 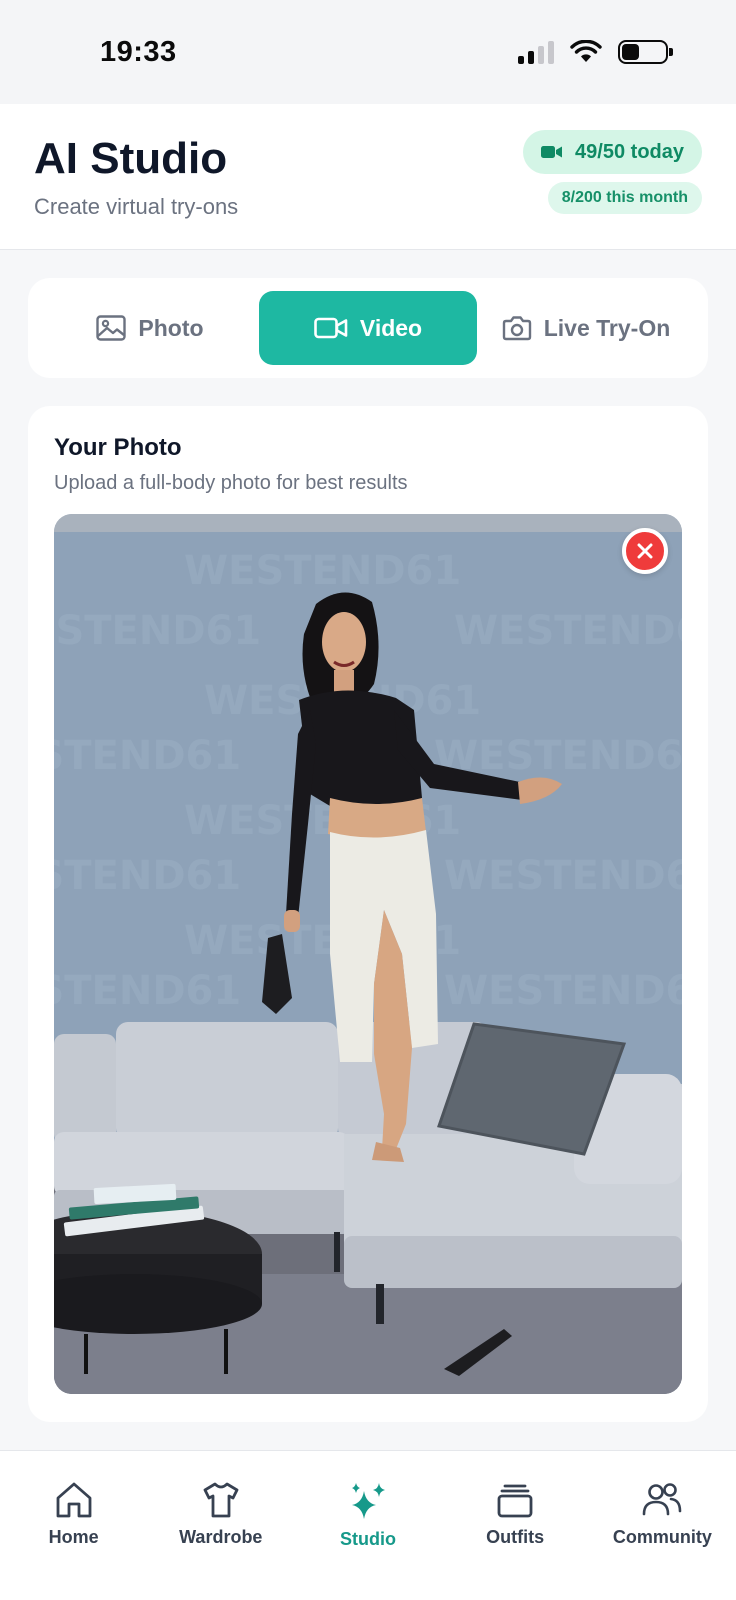 I want to click on nav-home-label: Home, so click(x=73, y=1537).